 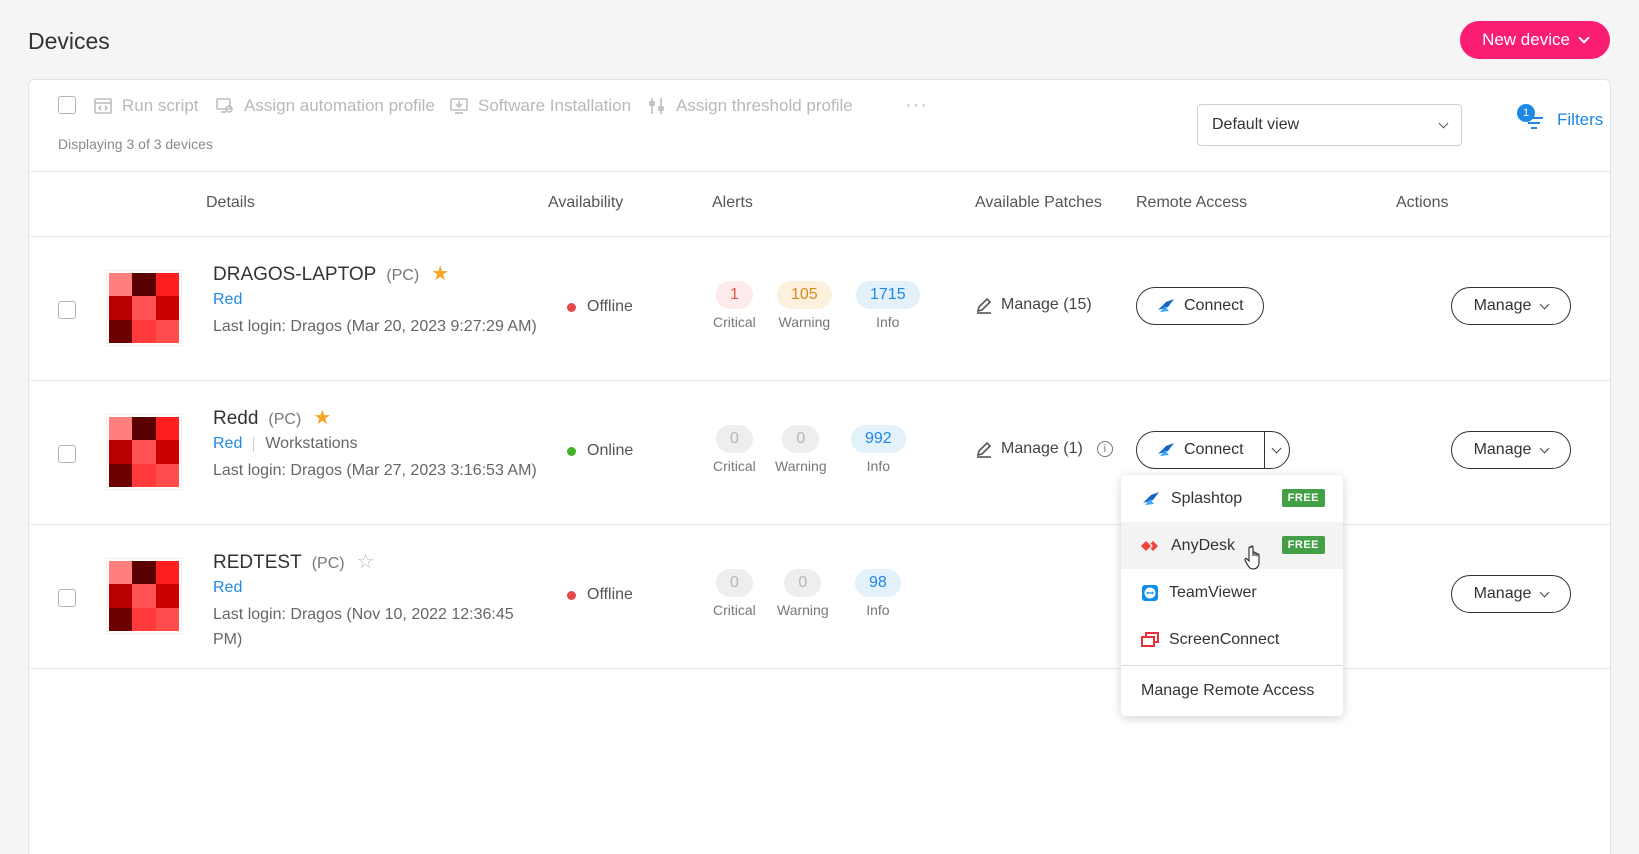 What do you see at coordinates (734, 305) in the screenshot?
I see `alert-critical: 1 Critical` at bounding box center [734, 305].